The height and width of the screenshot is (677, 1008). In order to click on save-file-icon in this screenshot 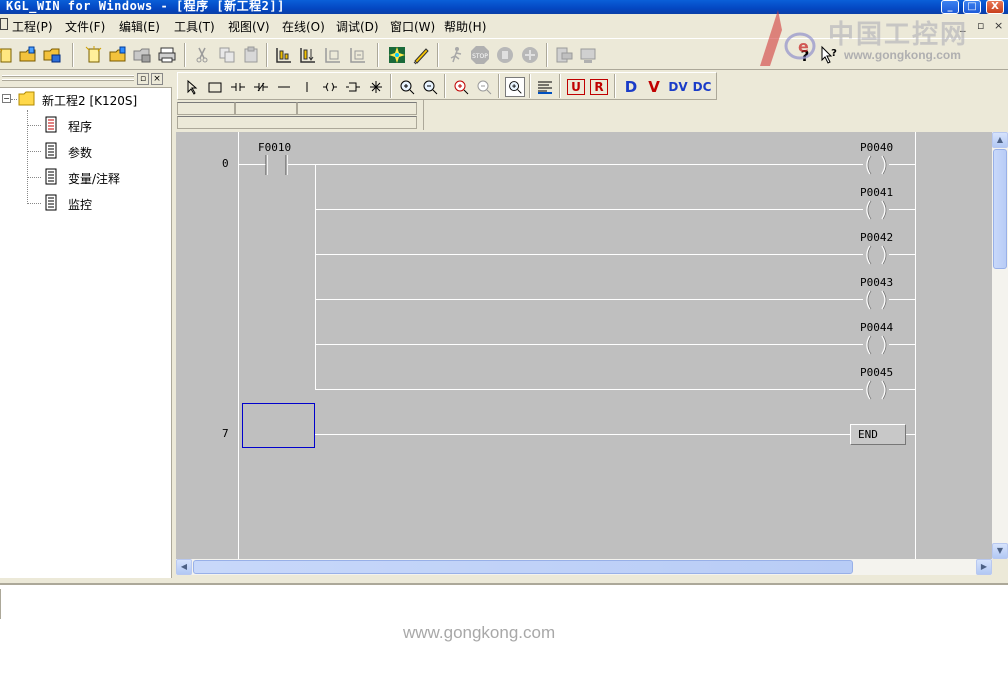, I will do `click(142, 55)`.